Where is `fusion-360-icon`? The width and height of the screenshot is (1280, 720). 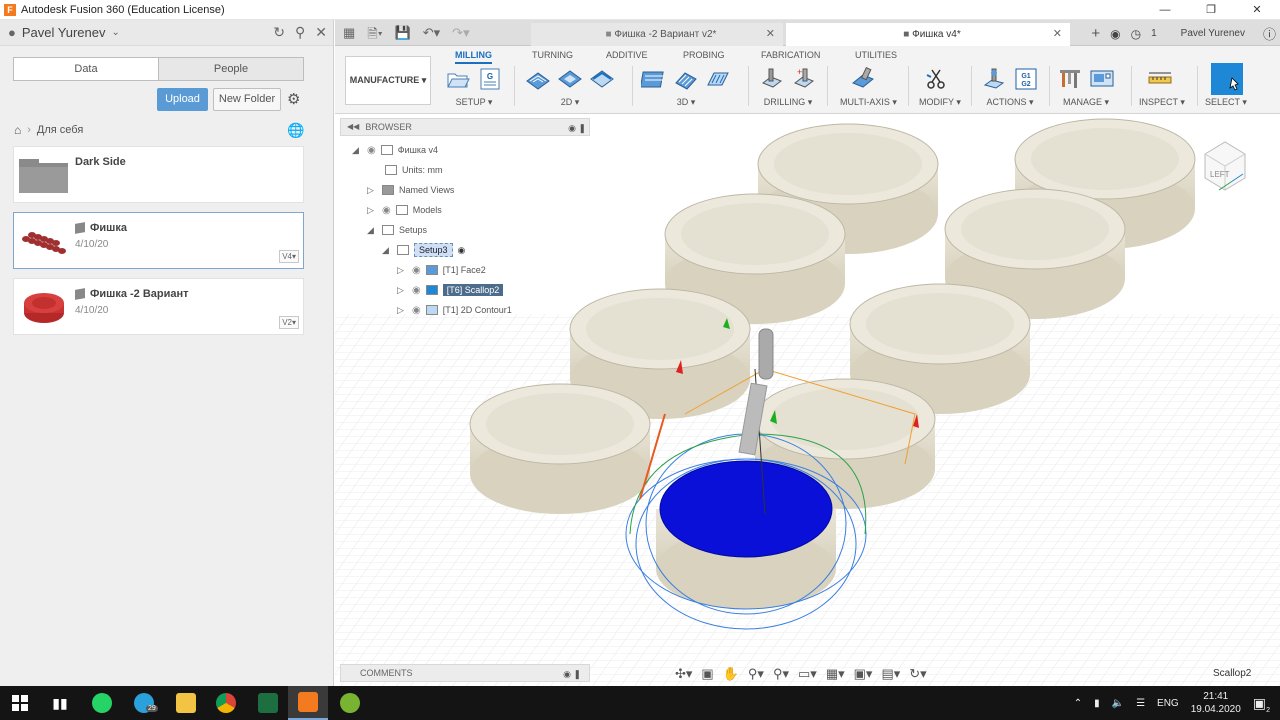 fusion-360-icon is located at coordinates (308, 703).